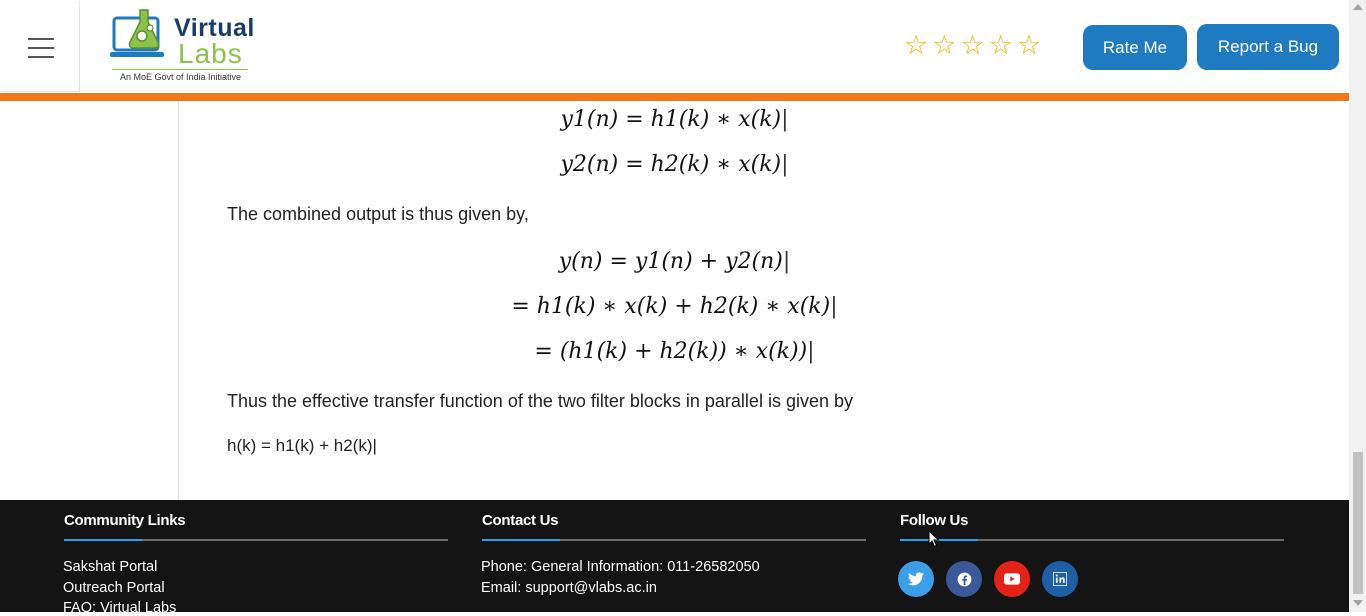 This screenshot has width=1366, height=616. What do you see at coordinates (916, 579) in the screenshot?
I see `twitter-icon` at bounding box center [916, 579].